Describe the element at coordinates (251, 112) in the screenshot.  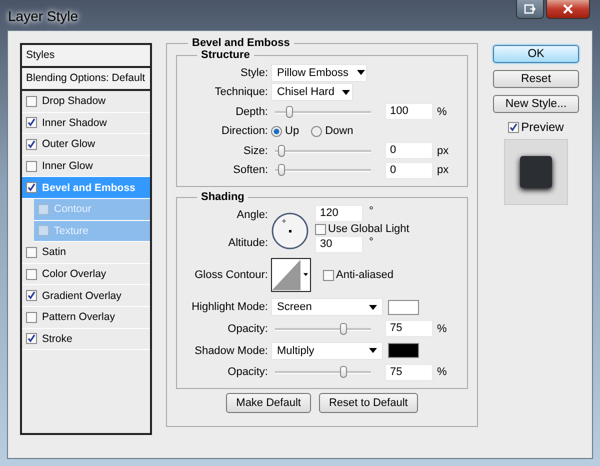
I see `field-label: Depth:` at that location.